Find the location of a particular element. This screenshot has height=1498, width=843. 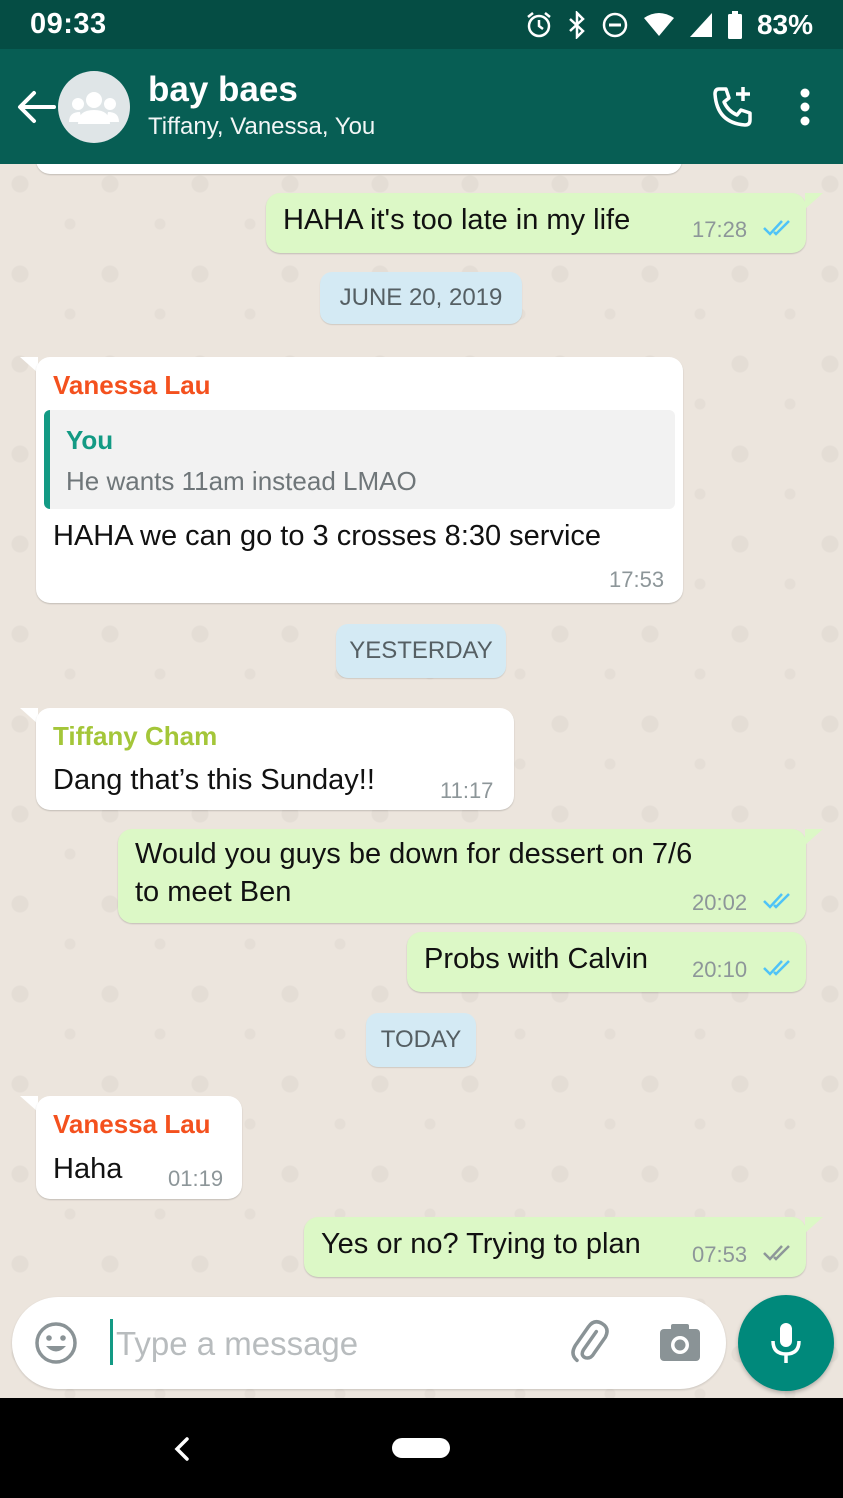

delivered-ticks-icon is located at coordinates (776, 1253).